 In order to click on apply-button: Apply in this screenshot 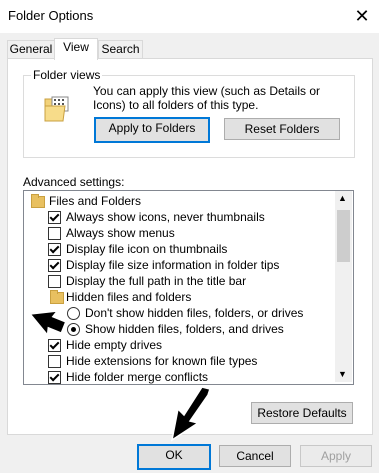, I will do `click(336, 456)`.